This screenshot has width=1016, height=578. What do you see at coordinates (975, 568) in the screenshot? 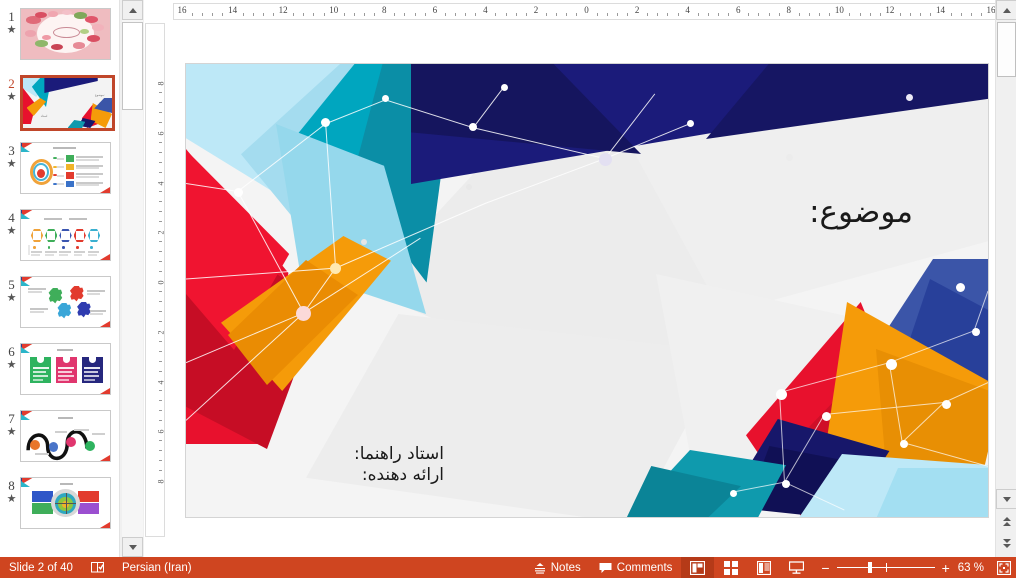
I see `zoom-percentage-label: 63 %` at bounding box center [975, 568].